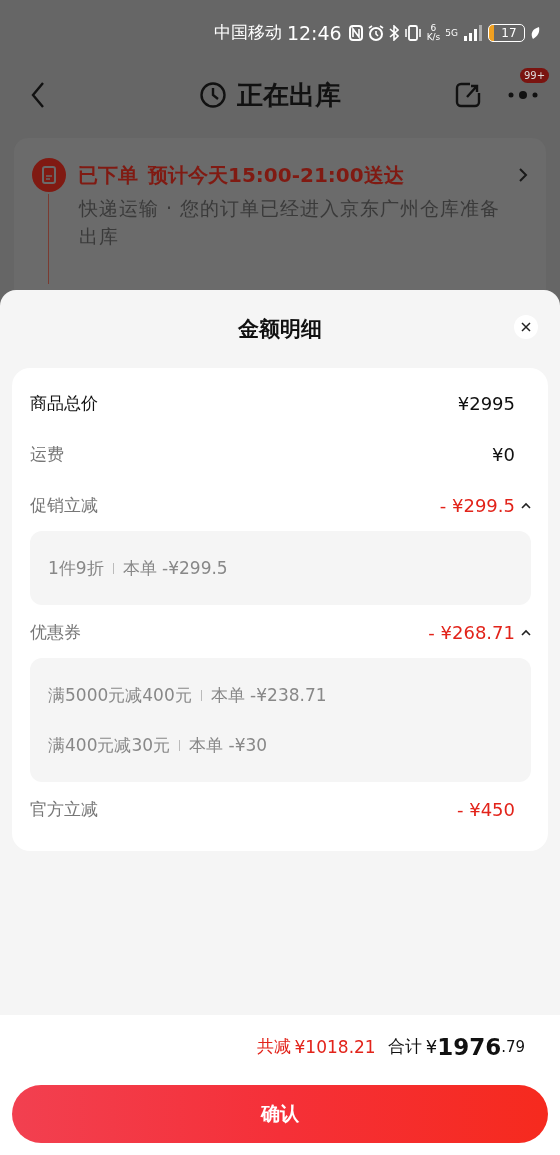  Describe the element at coordinates (213, 95) in the screenshot. I see `clock-icon` at that location.